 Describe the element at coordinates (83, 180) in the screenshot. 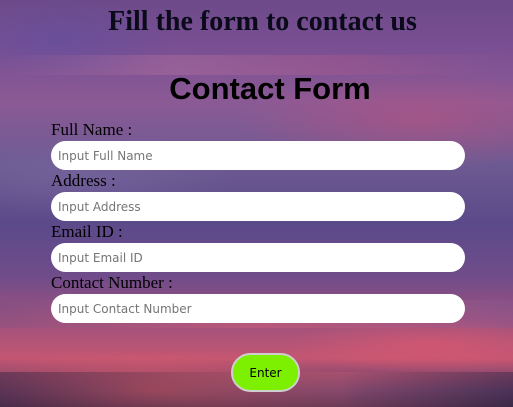

I see `address-label: Address :` at that location.